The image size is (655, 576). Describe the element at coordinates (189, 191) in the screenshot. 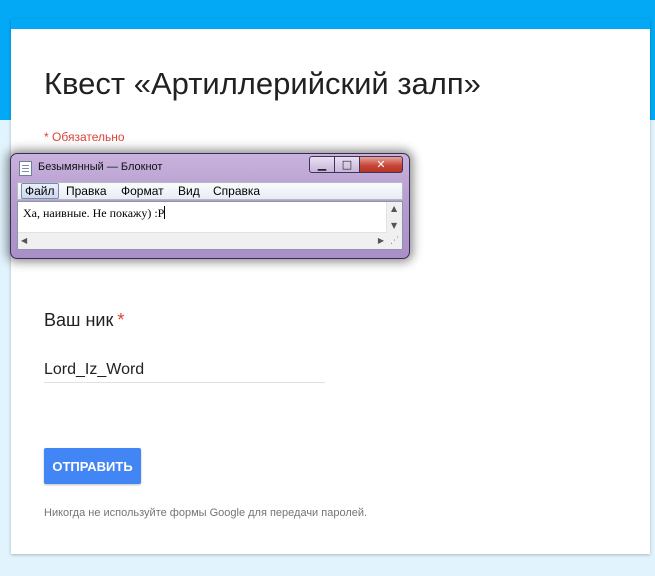

I see `menu-view: Вид` at that location.